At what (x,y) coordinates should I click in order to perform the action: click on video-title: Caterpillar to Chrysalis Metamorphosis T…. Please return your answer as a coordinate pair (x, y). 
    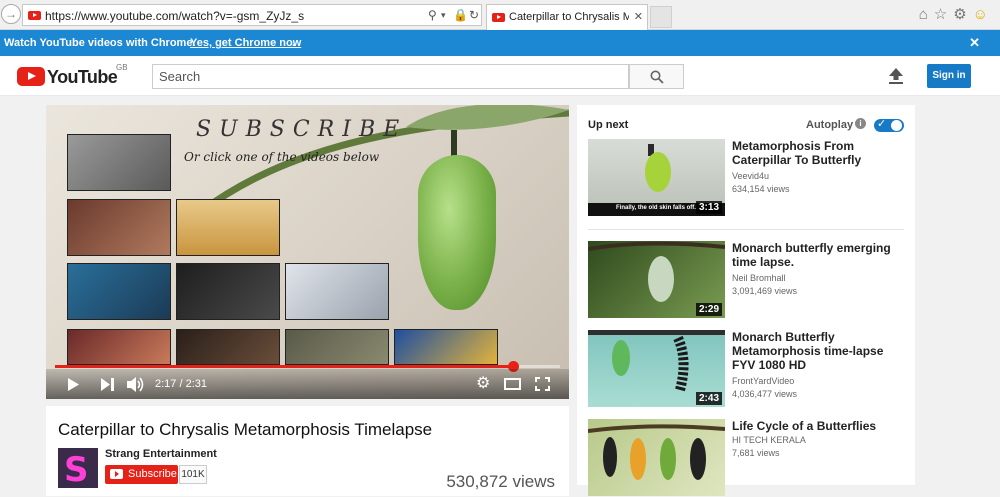
    Looking at the image, I should click on (245, 429).